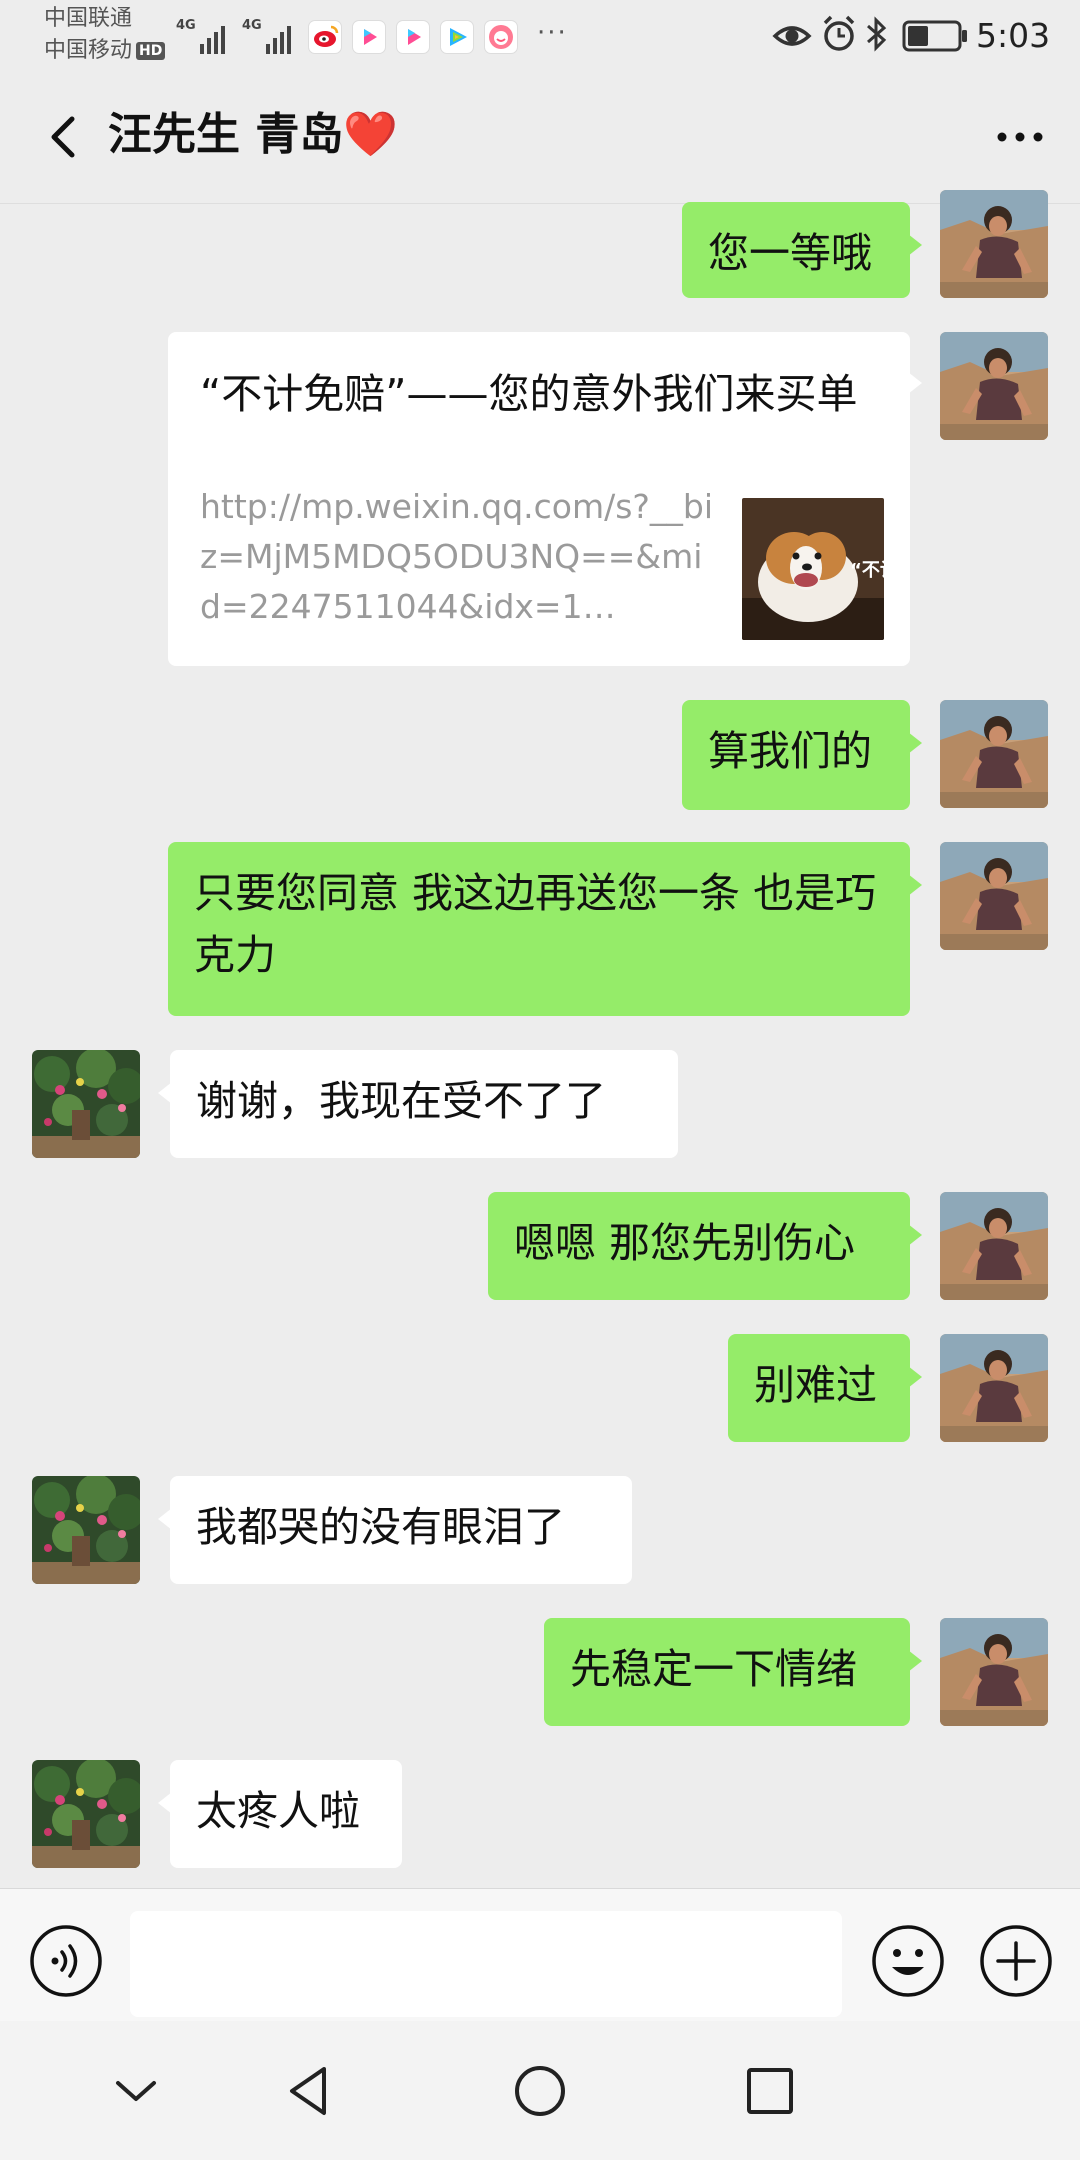 Image resolution: width=1080 pixels, height=2160 pixels. I want to click on chat-header: 汪先生 青岛❤️, so click(540, 139).